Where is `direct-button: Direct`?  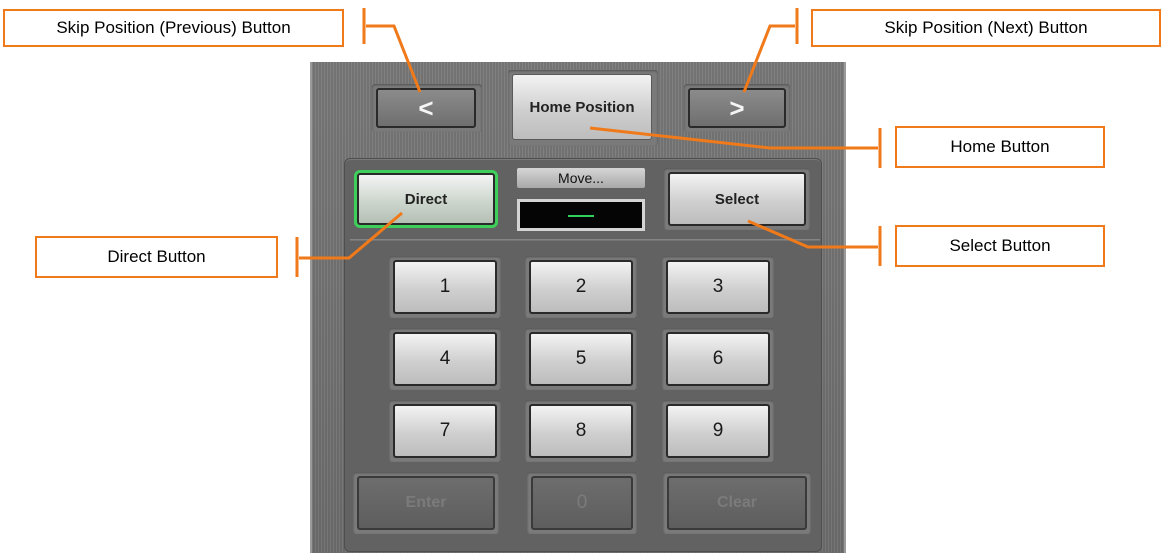
direct-button: Direct is located at coordinates (426, 199).